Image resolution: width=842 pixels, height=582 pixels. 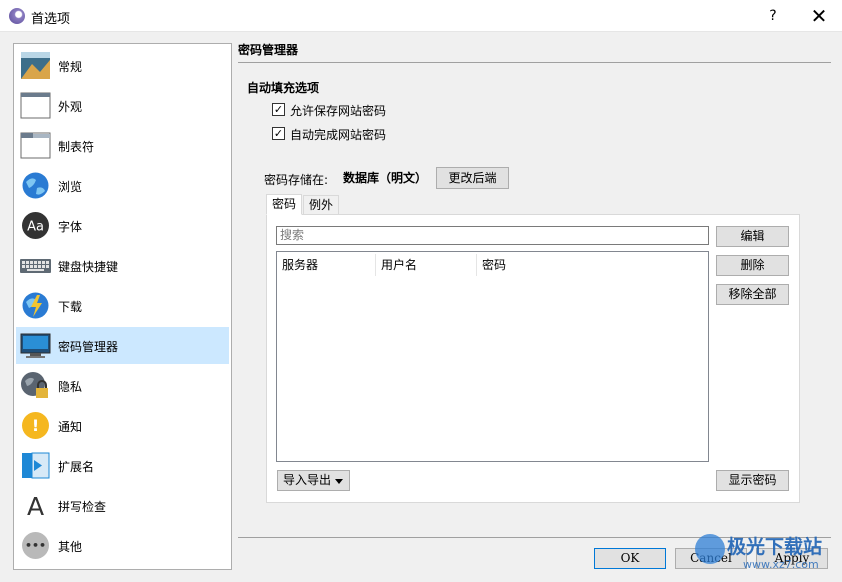 I want to click on sidebar-item-font: Aa 字体, so click(x=122, y=225).